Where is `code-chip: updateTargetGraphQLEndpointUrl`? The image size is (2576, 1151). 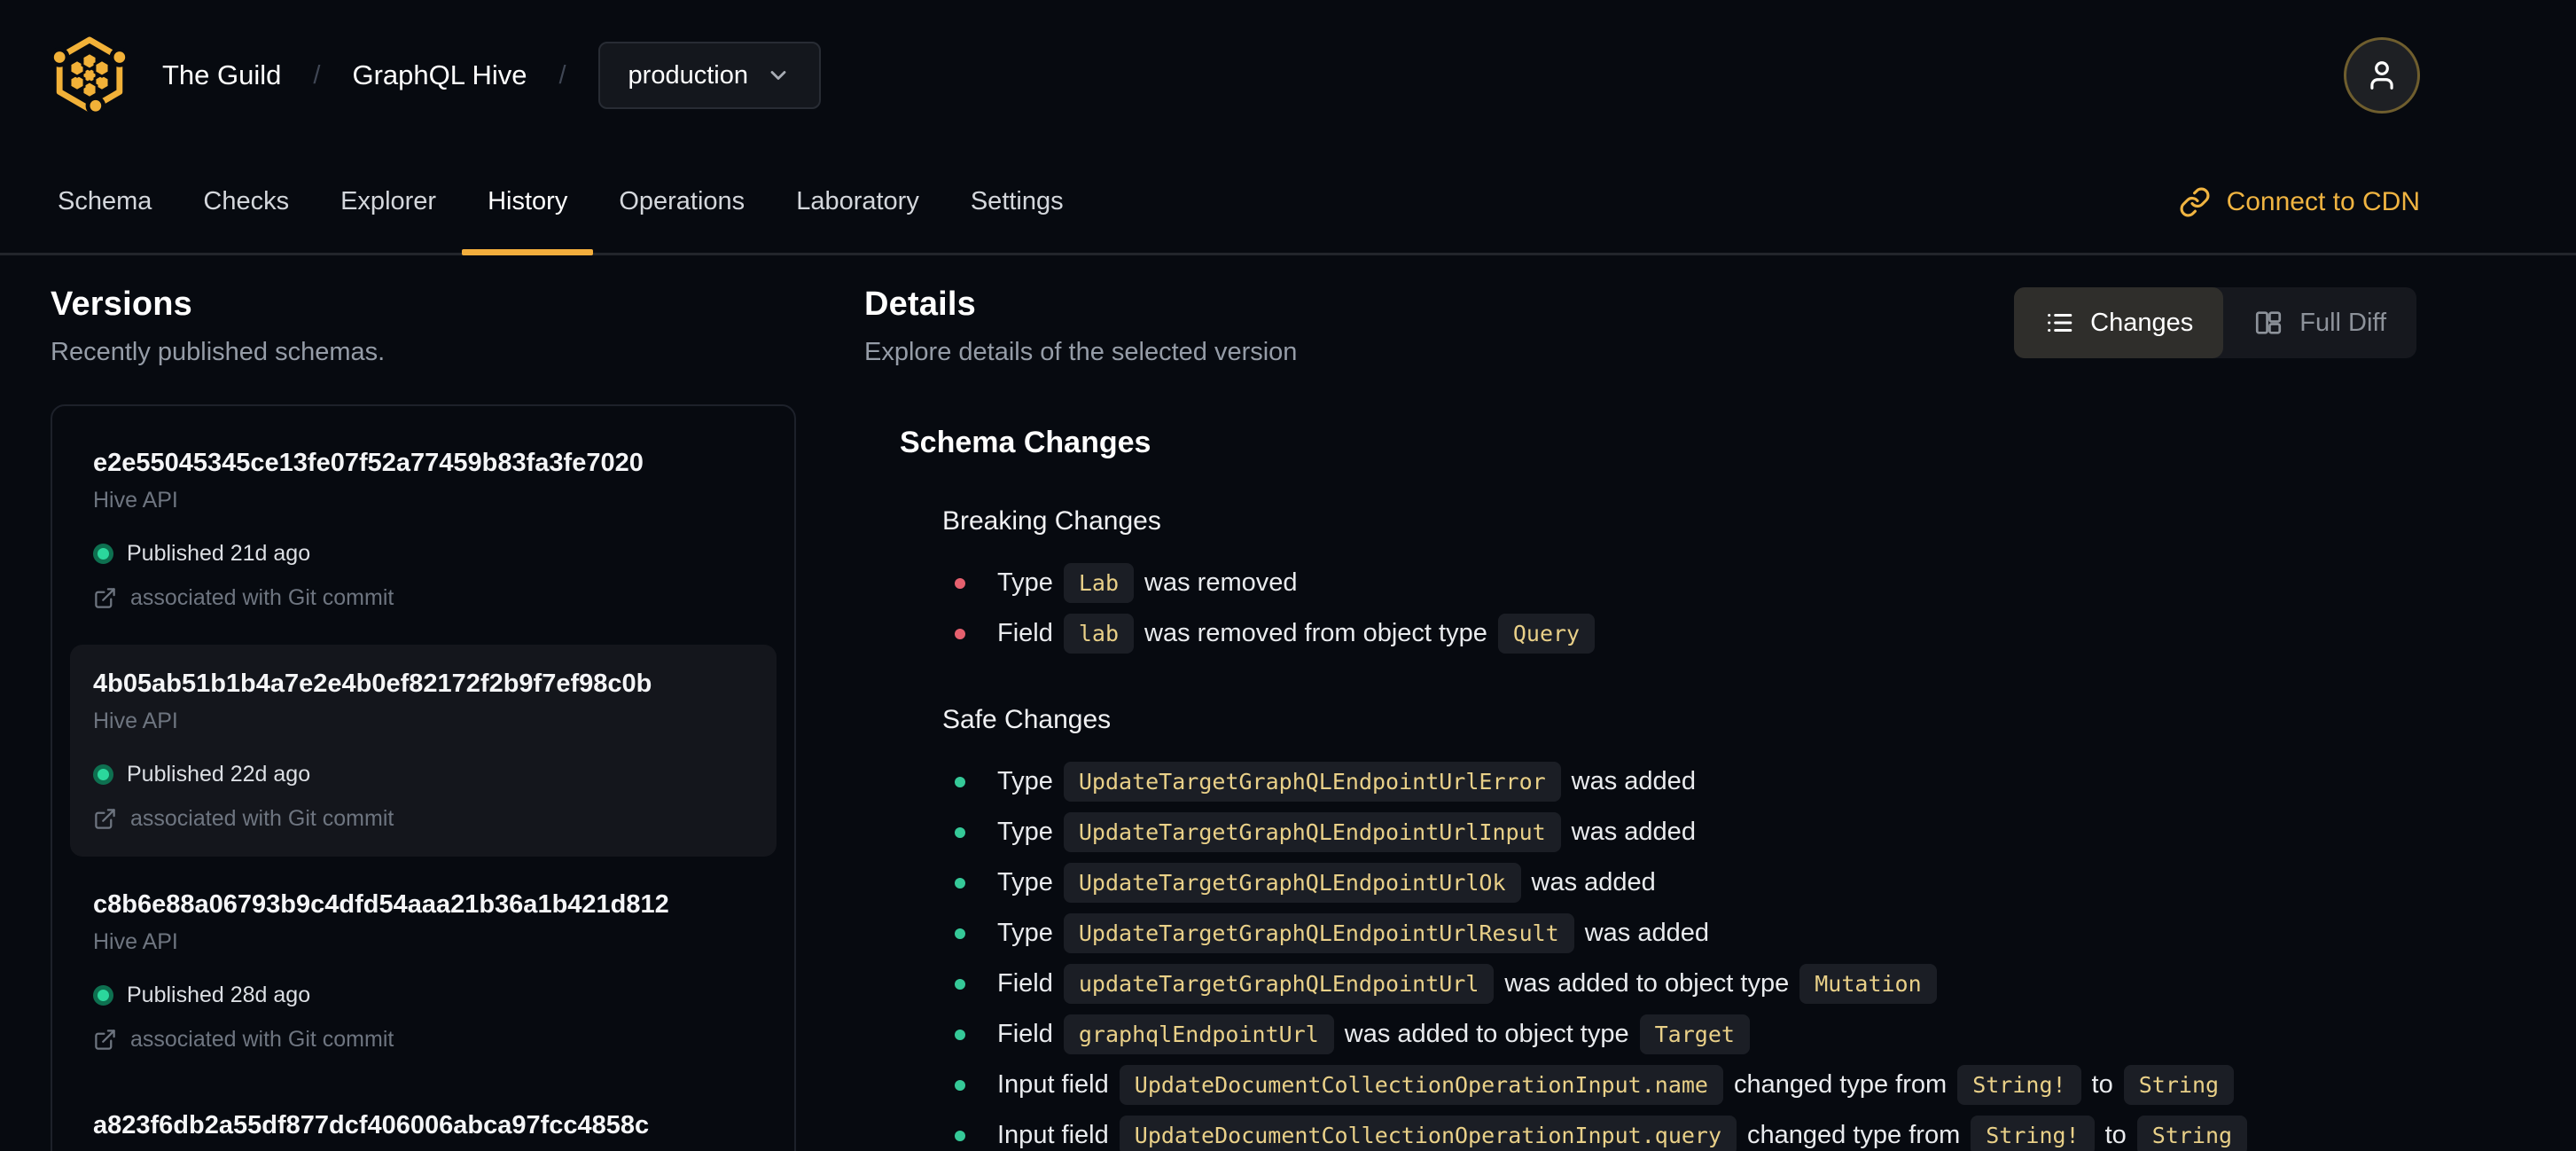
code-chip: updateTargetGraphQLEndpointUrl is located at coordinates (1279, 984).